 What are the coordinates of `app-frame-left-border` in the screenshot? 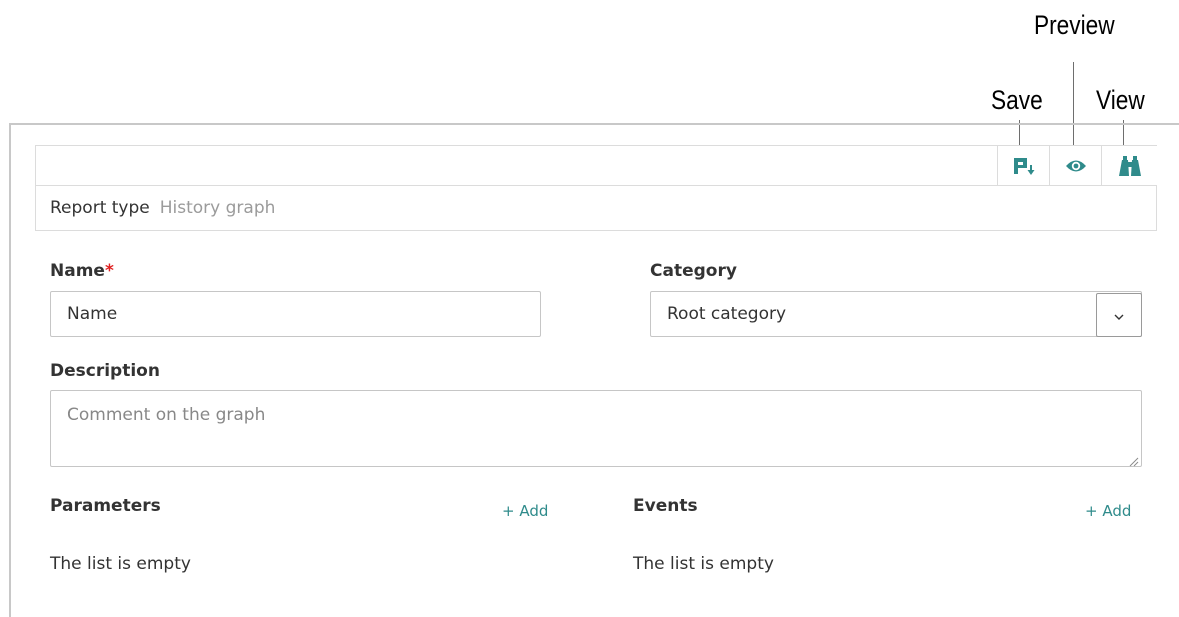 It's located at (10, 370).